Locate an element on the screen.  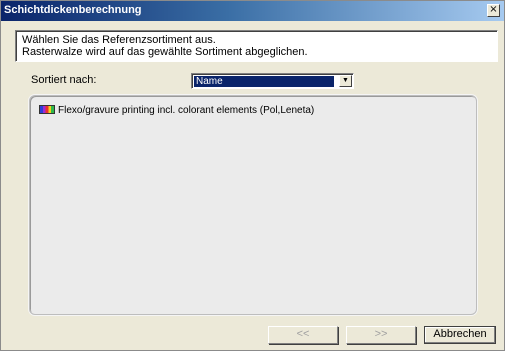
window-title: Schichtdickenberechnung is located at coordinates (73, 10).